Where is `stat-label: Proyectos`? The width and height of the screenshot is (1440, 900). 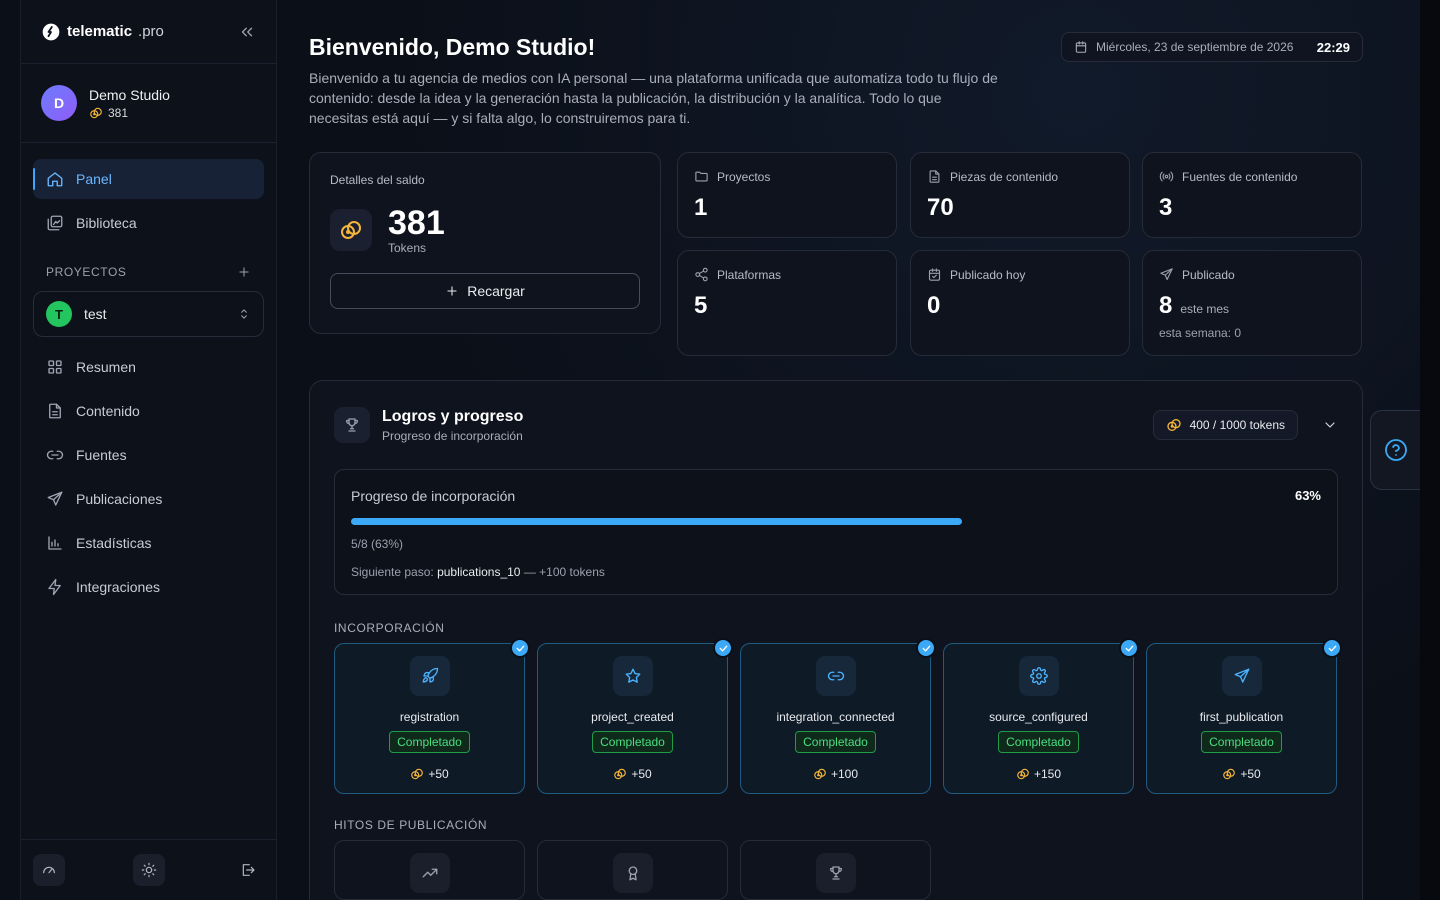
stat-label: Proyectos is located at coordinates (744, 176).